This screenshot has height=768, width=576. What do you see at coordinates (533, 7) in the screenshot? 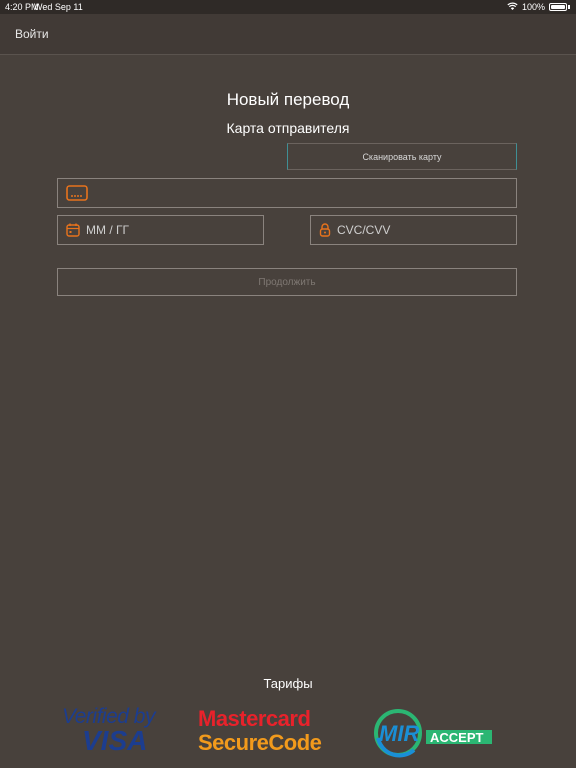
I see `battery-percent: 100%` at bounding box center [533, 7].